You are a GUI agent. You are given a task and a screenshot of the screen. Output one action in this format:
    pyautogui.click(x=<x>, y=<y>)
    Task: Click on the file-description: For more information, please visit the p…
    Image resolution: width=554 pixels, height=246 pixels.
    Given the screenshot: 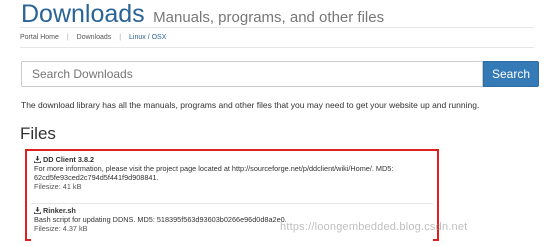 What is the action you would take?
    pyautogui.click(x=214, y=168)
    